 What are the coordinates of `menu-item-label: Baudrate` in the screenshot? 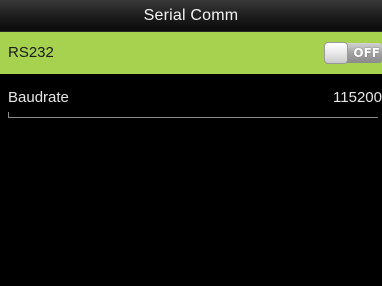 It's located at (38, 97).